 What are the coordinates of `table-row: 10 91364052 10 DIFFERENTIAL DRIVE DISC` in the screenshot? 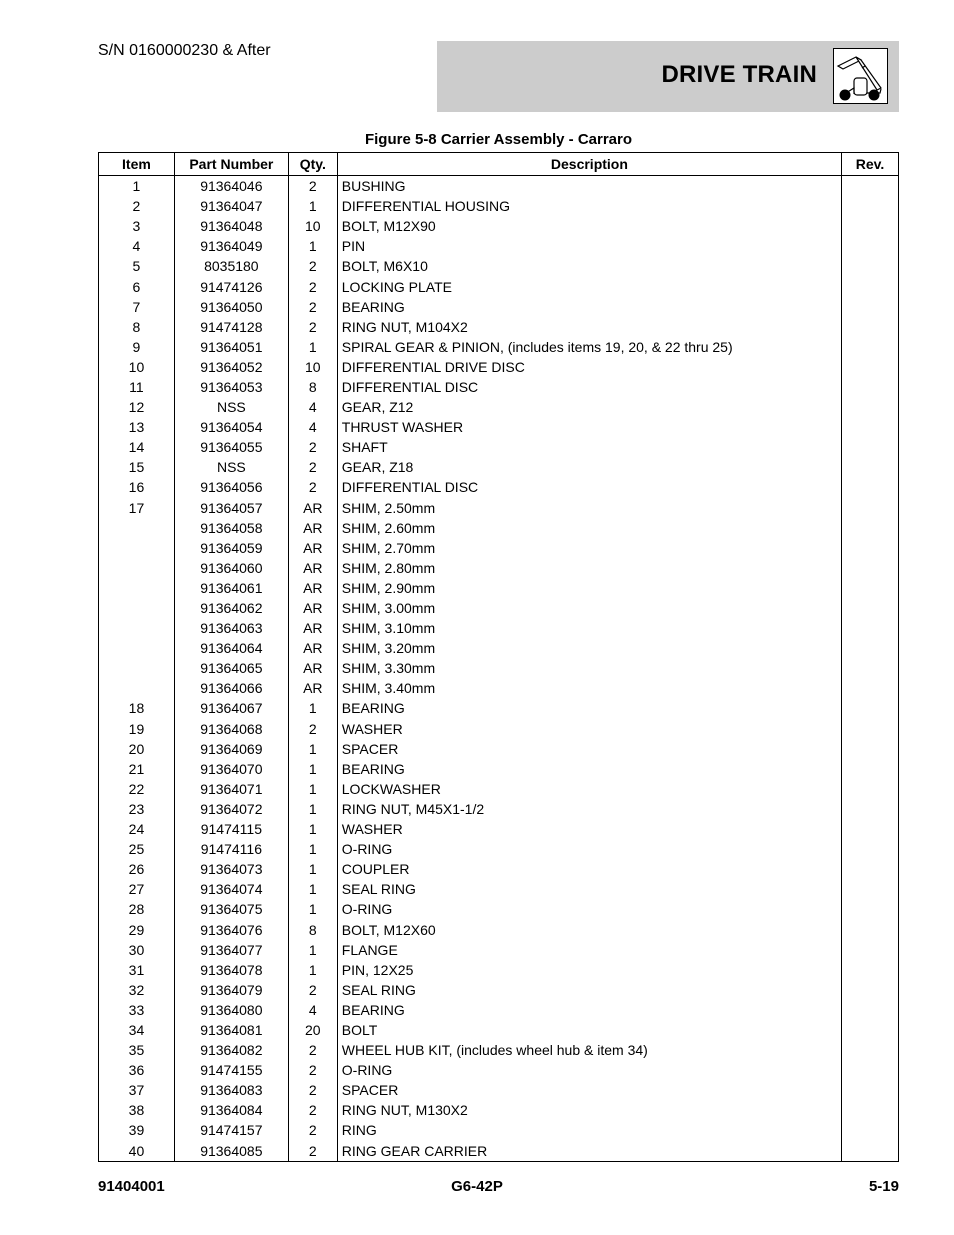 It's located at (498, 366).